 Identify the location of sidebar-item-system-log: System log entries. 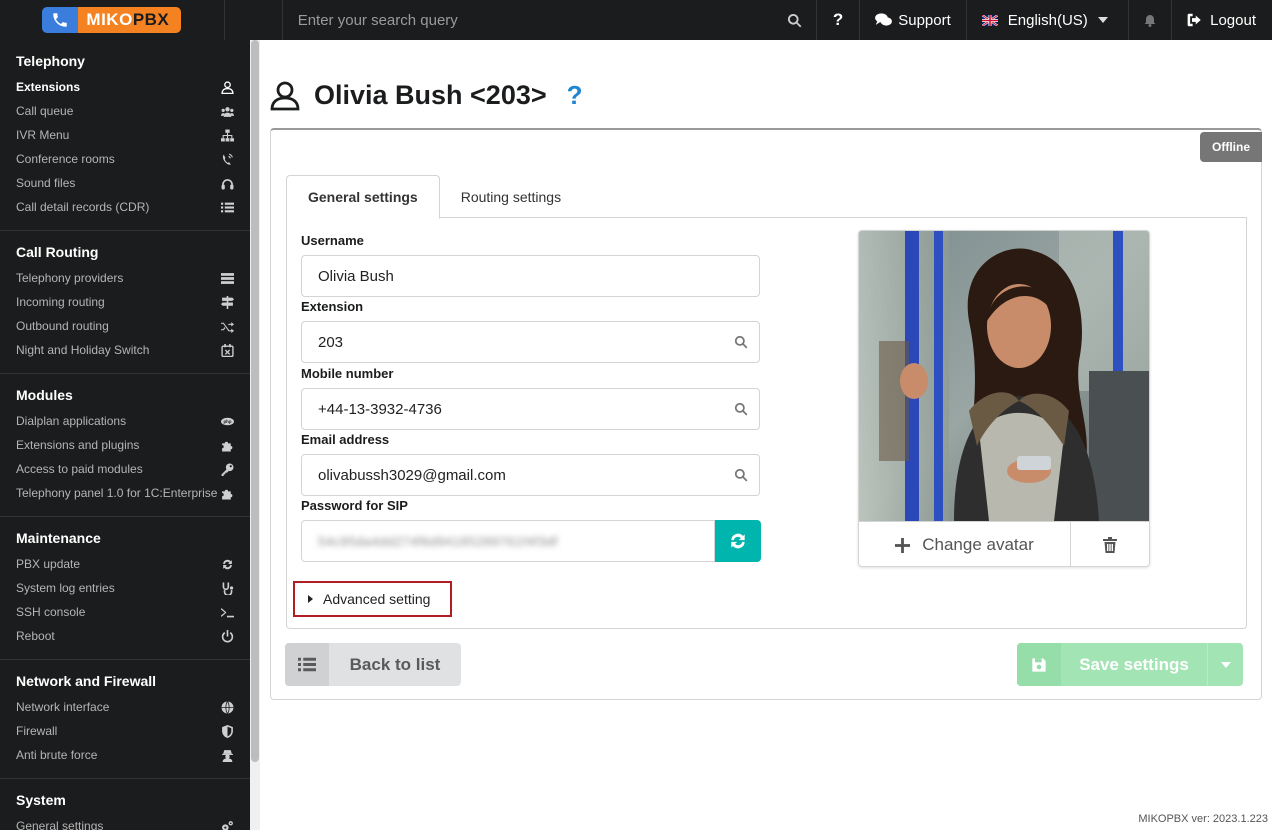
(125, 588).